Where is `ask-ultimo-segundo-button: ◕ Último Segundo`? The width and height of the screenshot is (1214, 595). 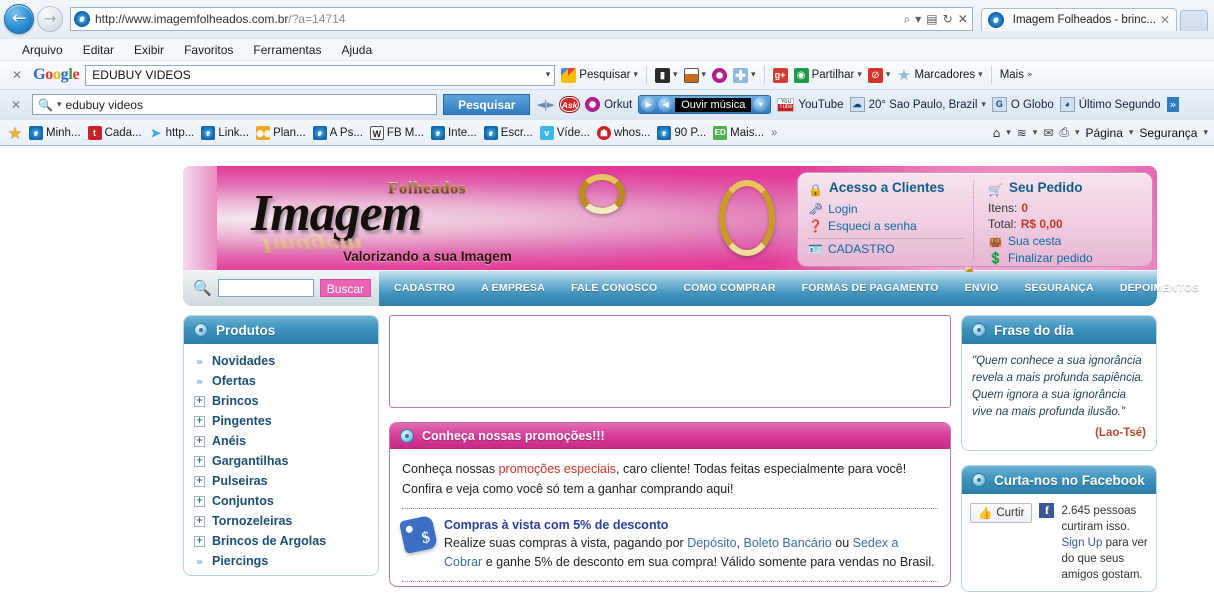 ask-ultimo-segundo-button: ◕ Último Segundo is located at coordinates (1110, 104).